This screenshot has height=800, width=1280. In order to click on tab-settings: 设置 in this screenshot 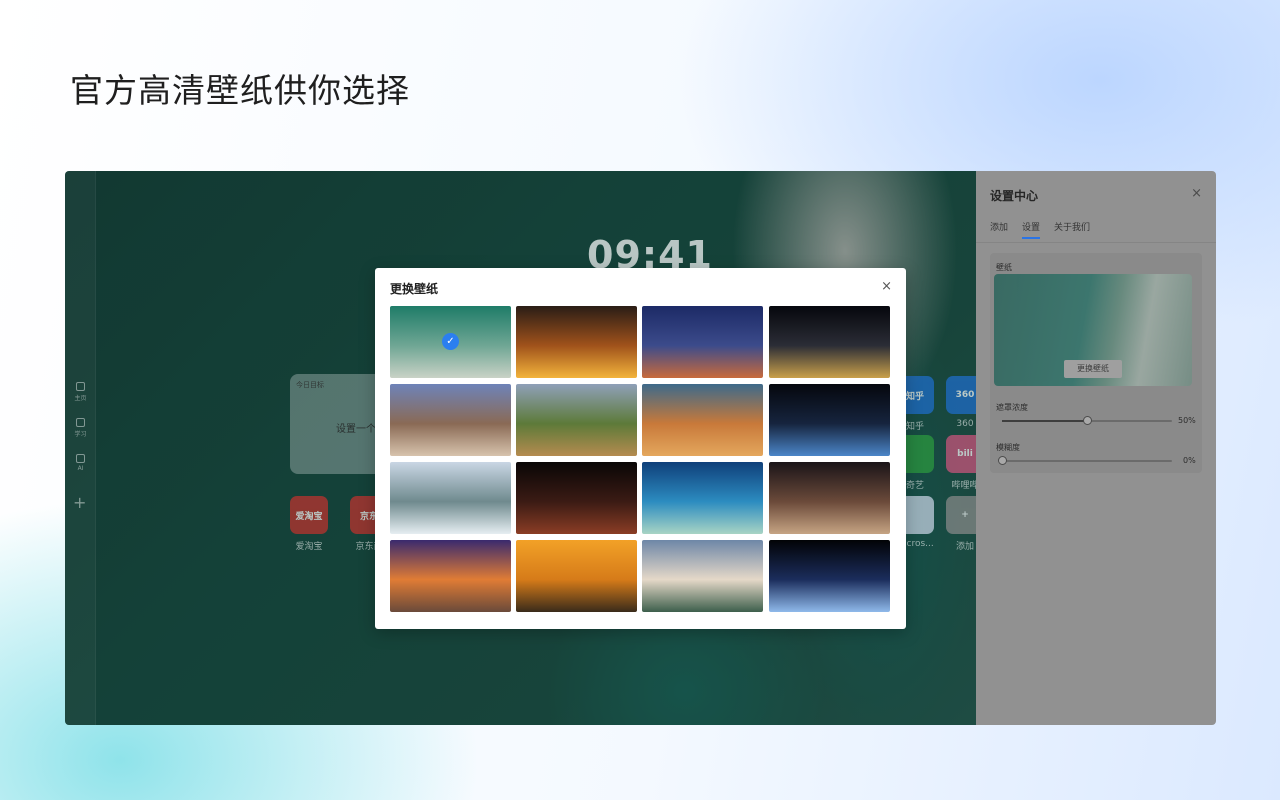, I will do `click(1031, 229)`.